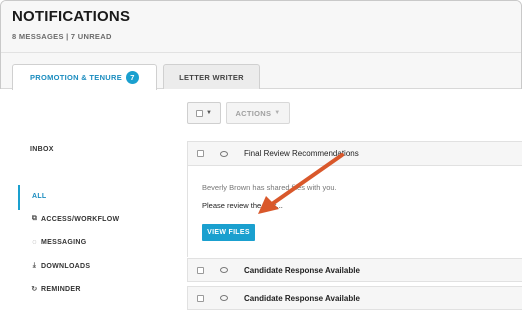 This screenshot has height=317, width=522. I want to click on sidebar-inbox-heading: INBOX, so click(42, 149).